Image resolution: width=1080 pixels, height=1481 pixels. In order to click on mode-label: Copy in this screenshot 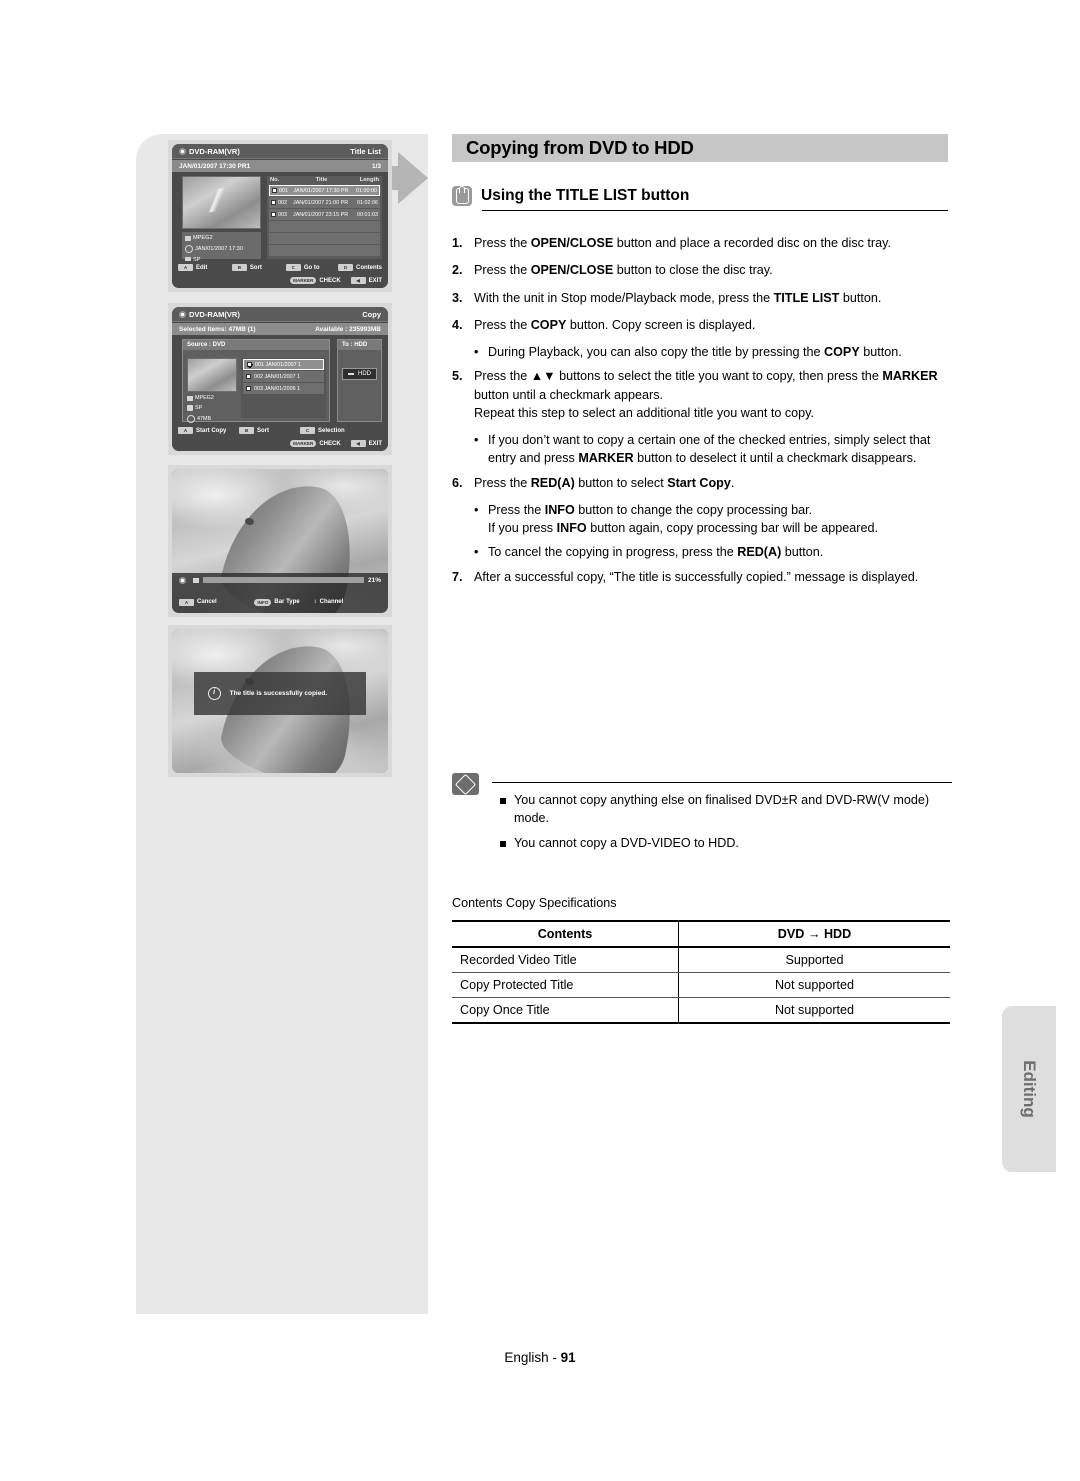, I will do `click(371, 314)`.